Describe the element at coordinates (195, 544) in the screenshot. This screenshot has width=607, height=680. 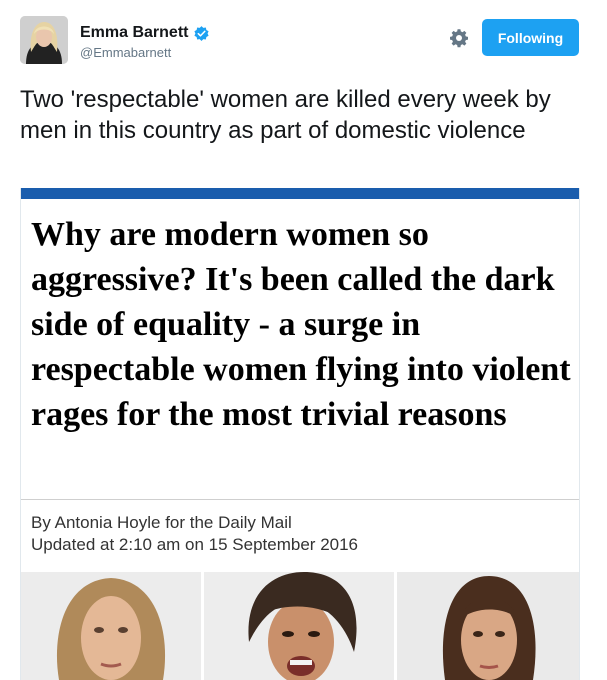
I see `article-updated: Updated at 2:10 am on 15 September 2016` at that location.